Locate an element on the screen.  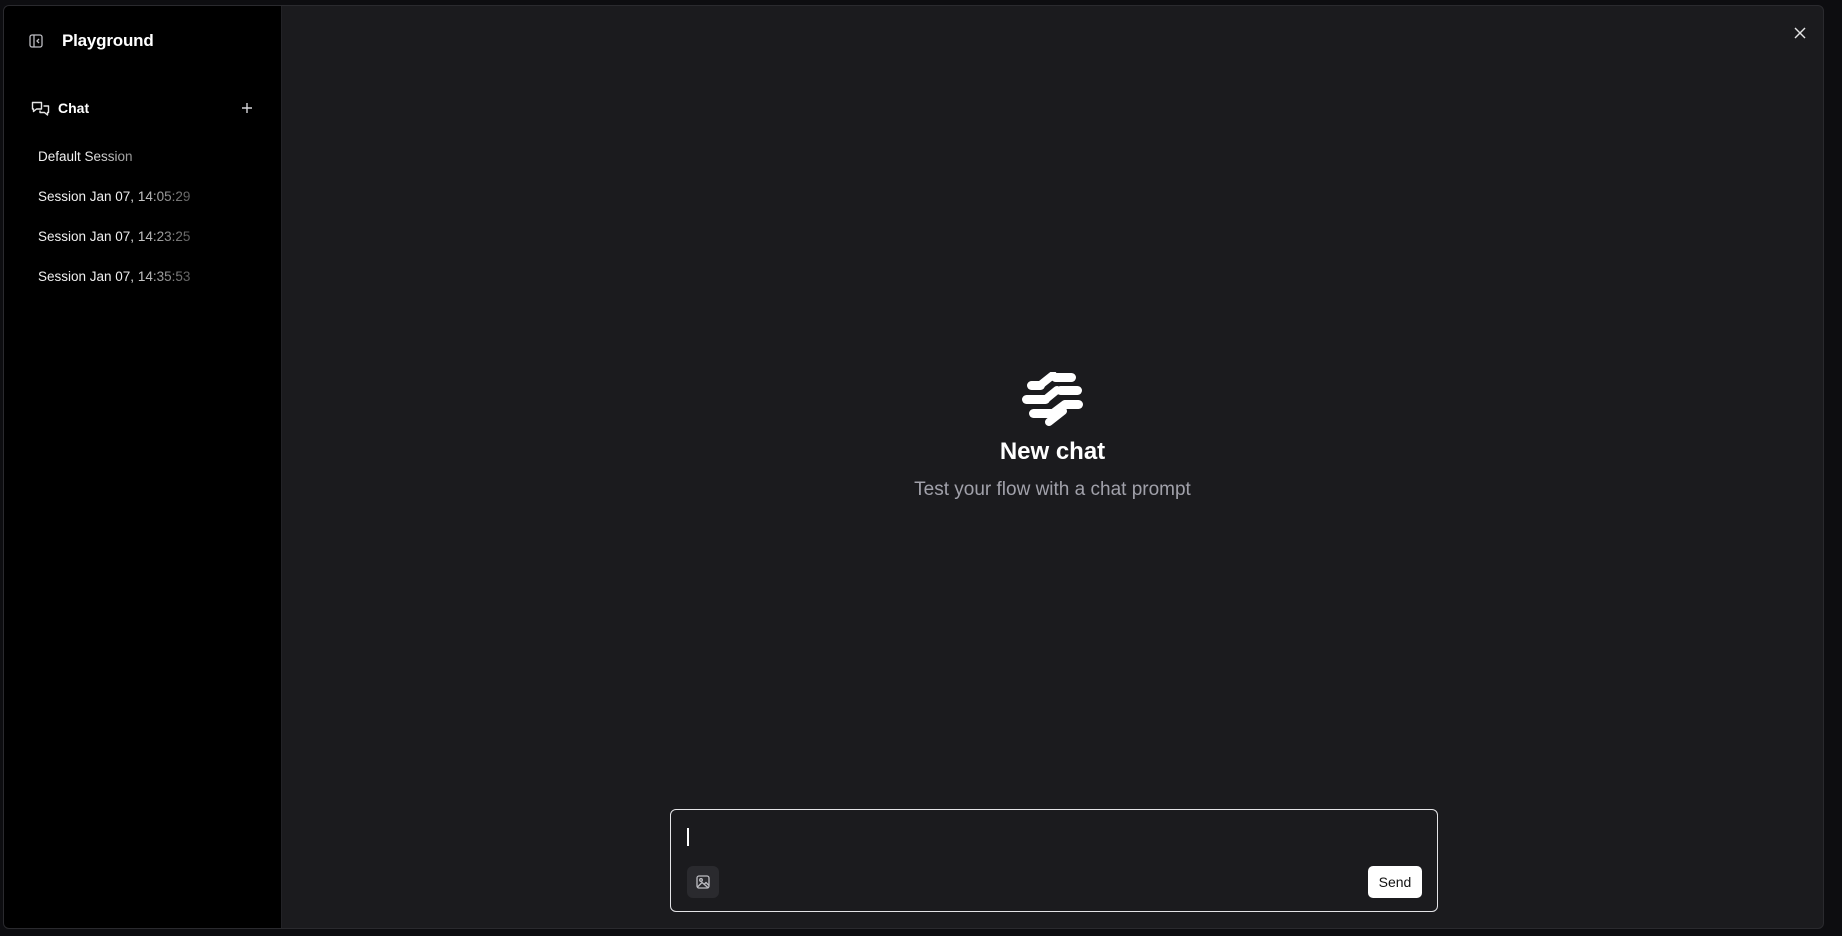
session-item: Session Jan 07, 14:35:53 is located at coordinates (142, 276).